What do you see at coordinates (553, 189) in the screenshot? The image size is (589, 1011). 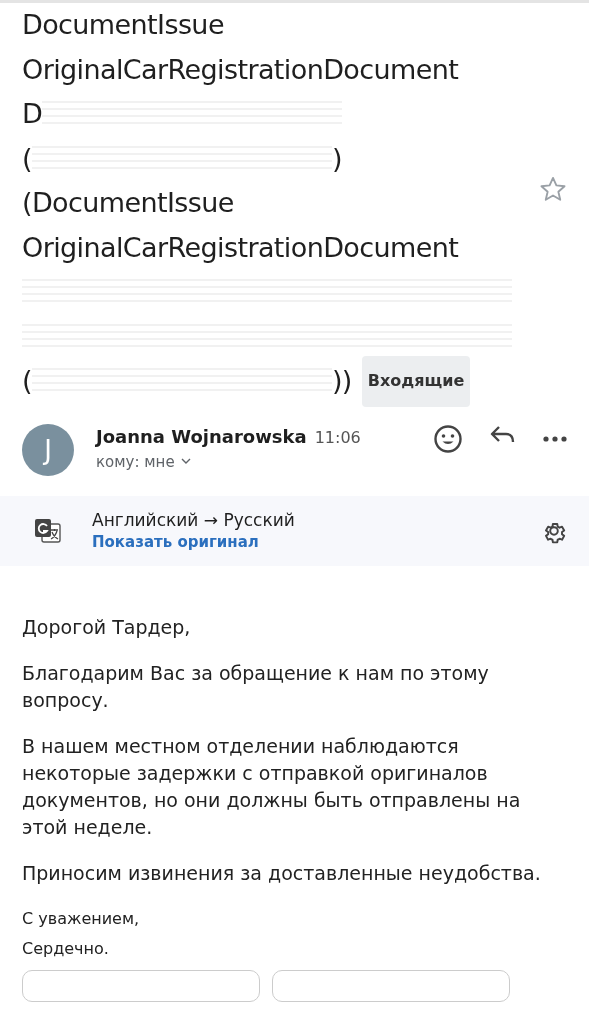 I see `star-icon` at bounding box center [553, 189].